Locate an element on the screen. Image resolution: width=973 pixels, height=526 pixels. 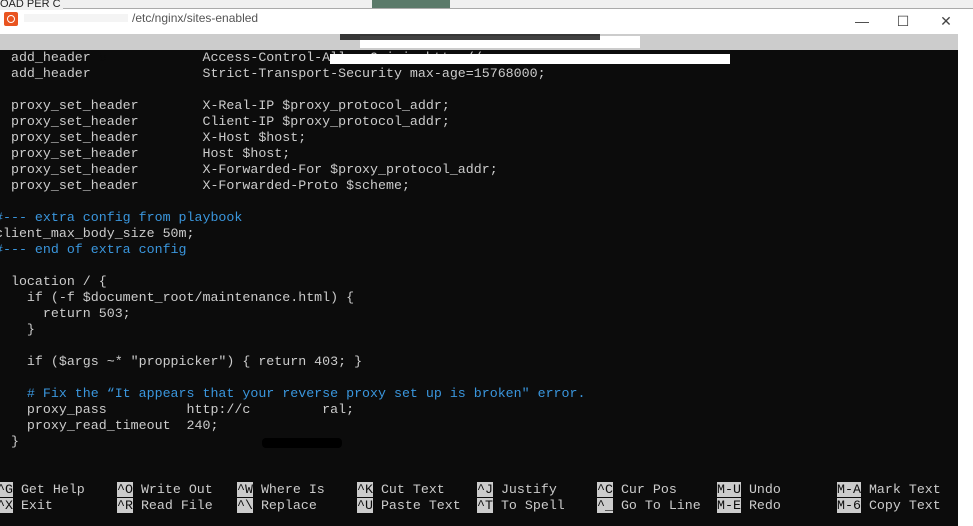
shortcut-paste-text: ^U Paste Text is located at coordinates (409, 506).